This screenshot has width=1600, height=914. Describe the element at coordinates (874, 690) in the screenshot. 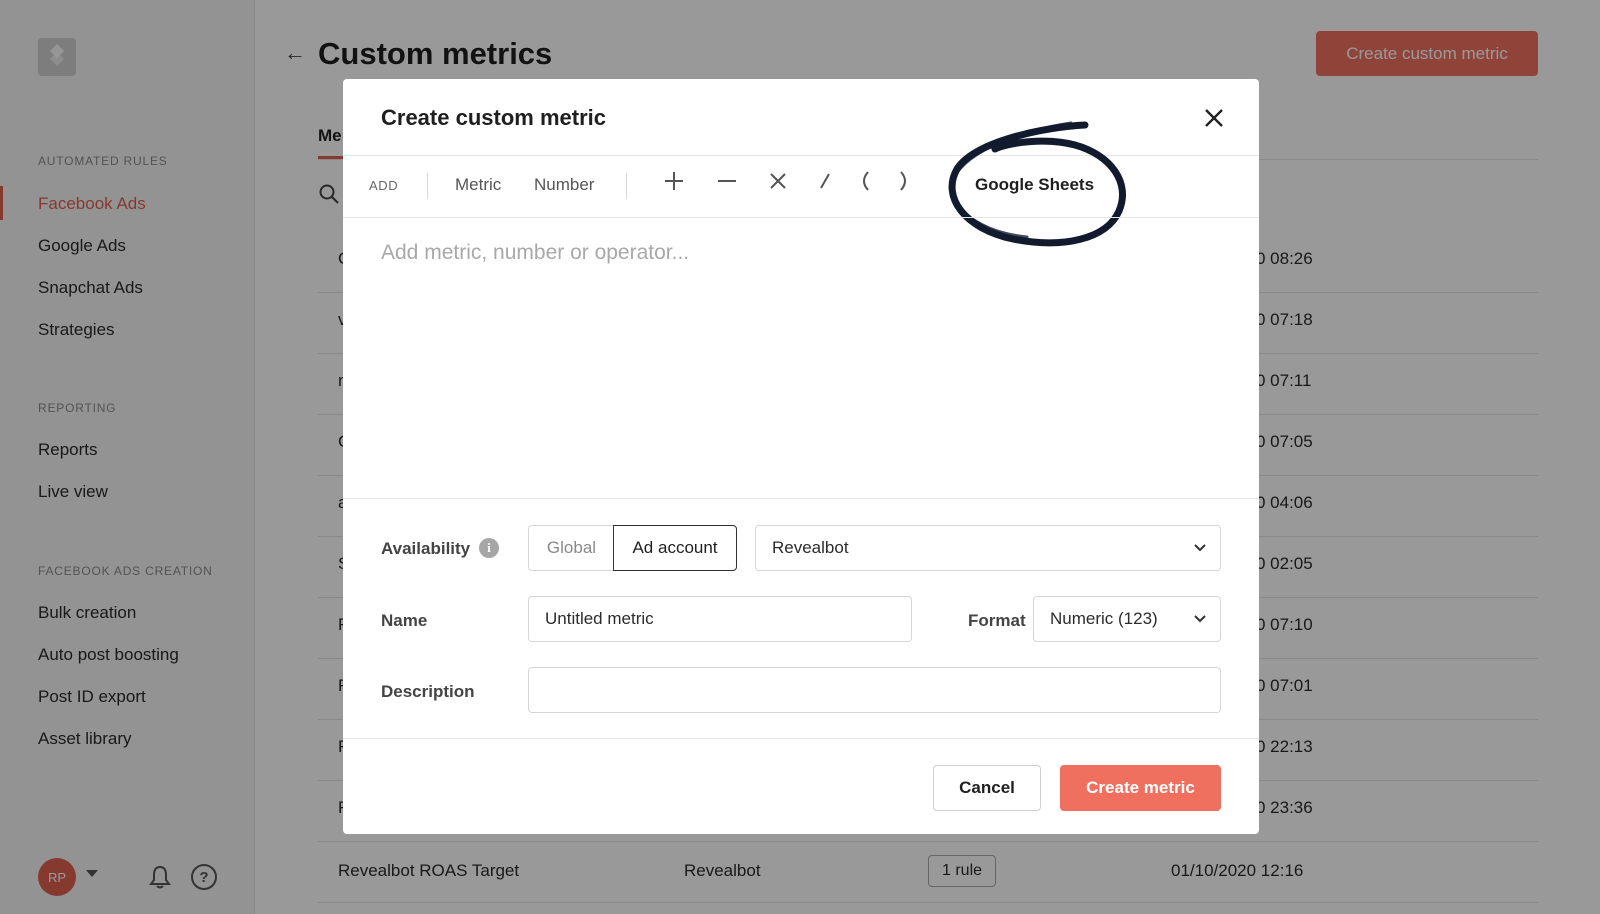

I see `description-input` at that location.